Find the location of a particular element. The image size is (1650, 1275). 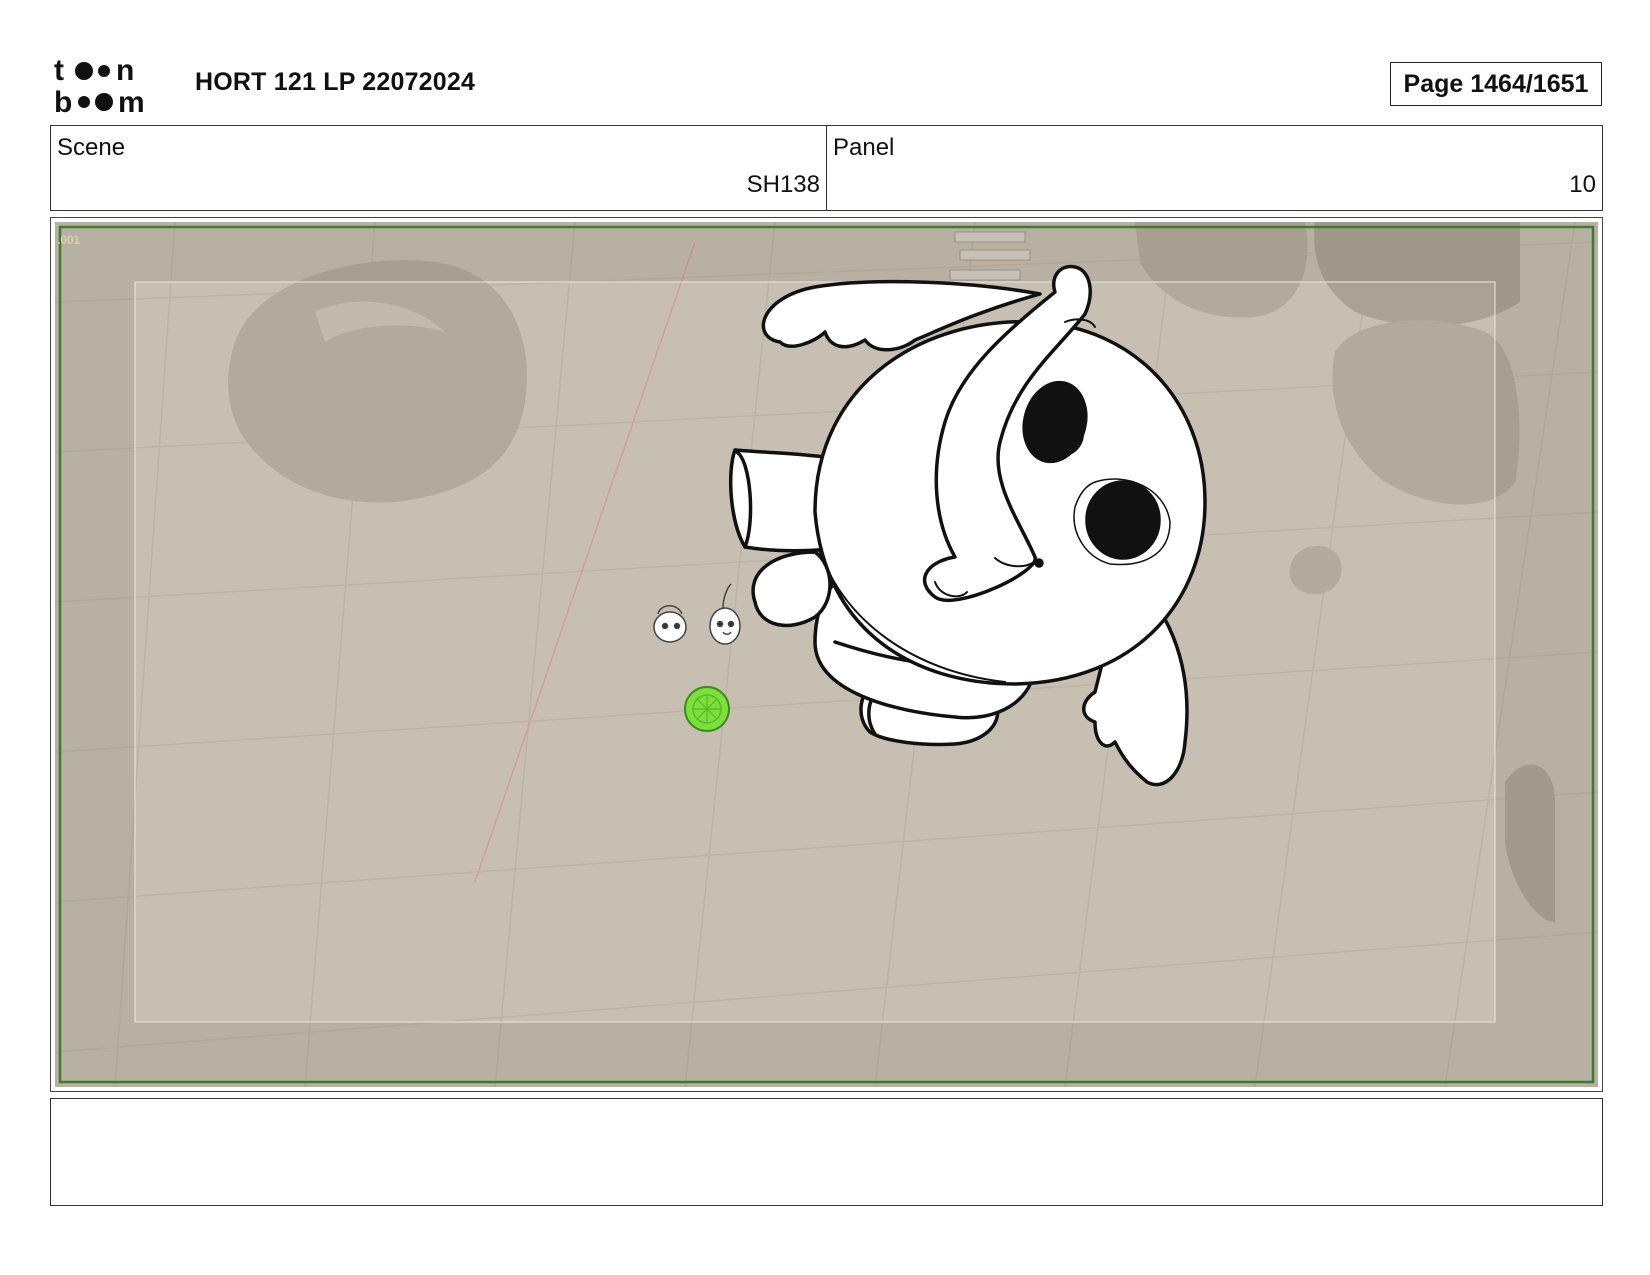

green-ball is located at coordinates (707, 709).